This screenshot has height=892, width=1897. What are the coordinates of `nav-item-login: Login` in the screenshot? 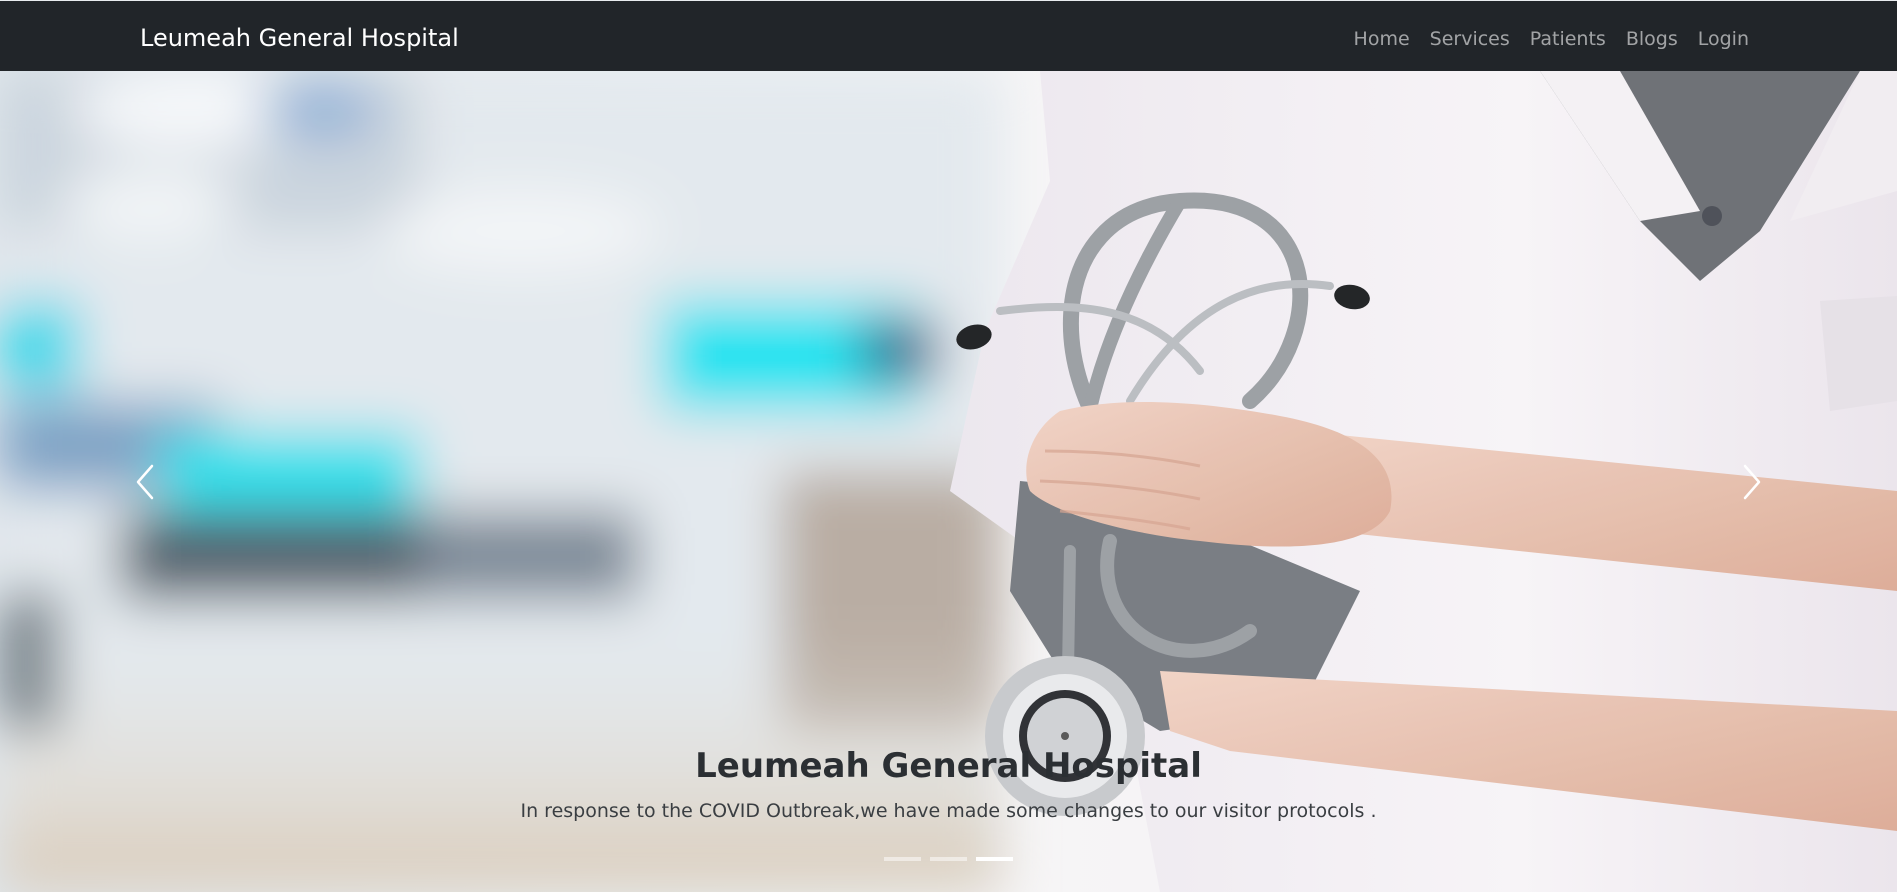 It's located at (1723, 39).